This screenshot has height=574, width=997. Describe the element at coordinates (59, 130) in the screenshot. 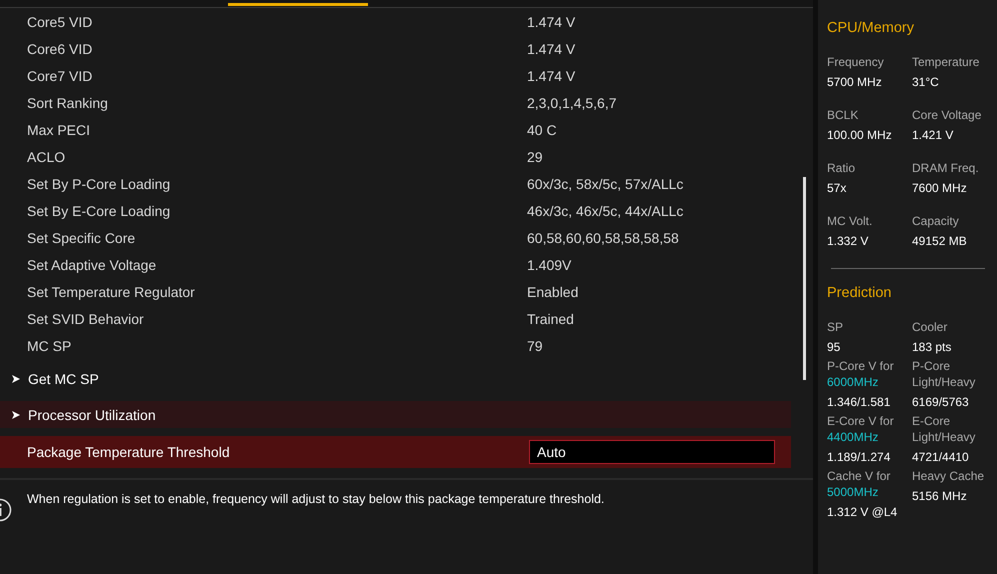

I see `setting-label: Max PECI` at that location.